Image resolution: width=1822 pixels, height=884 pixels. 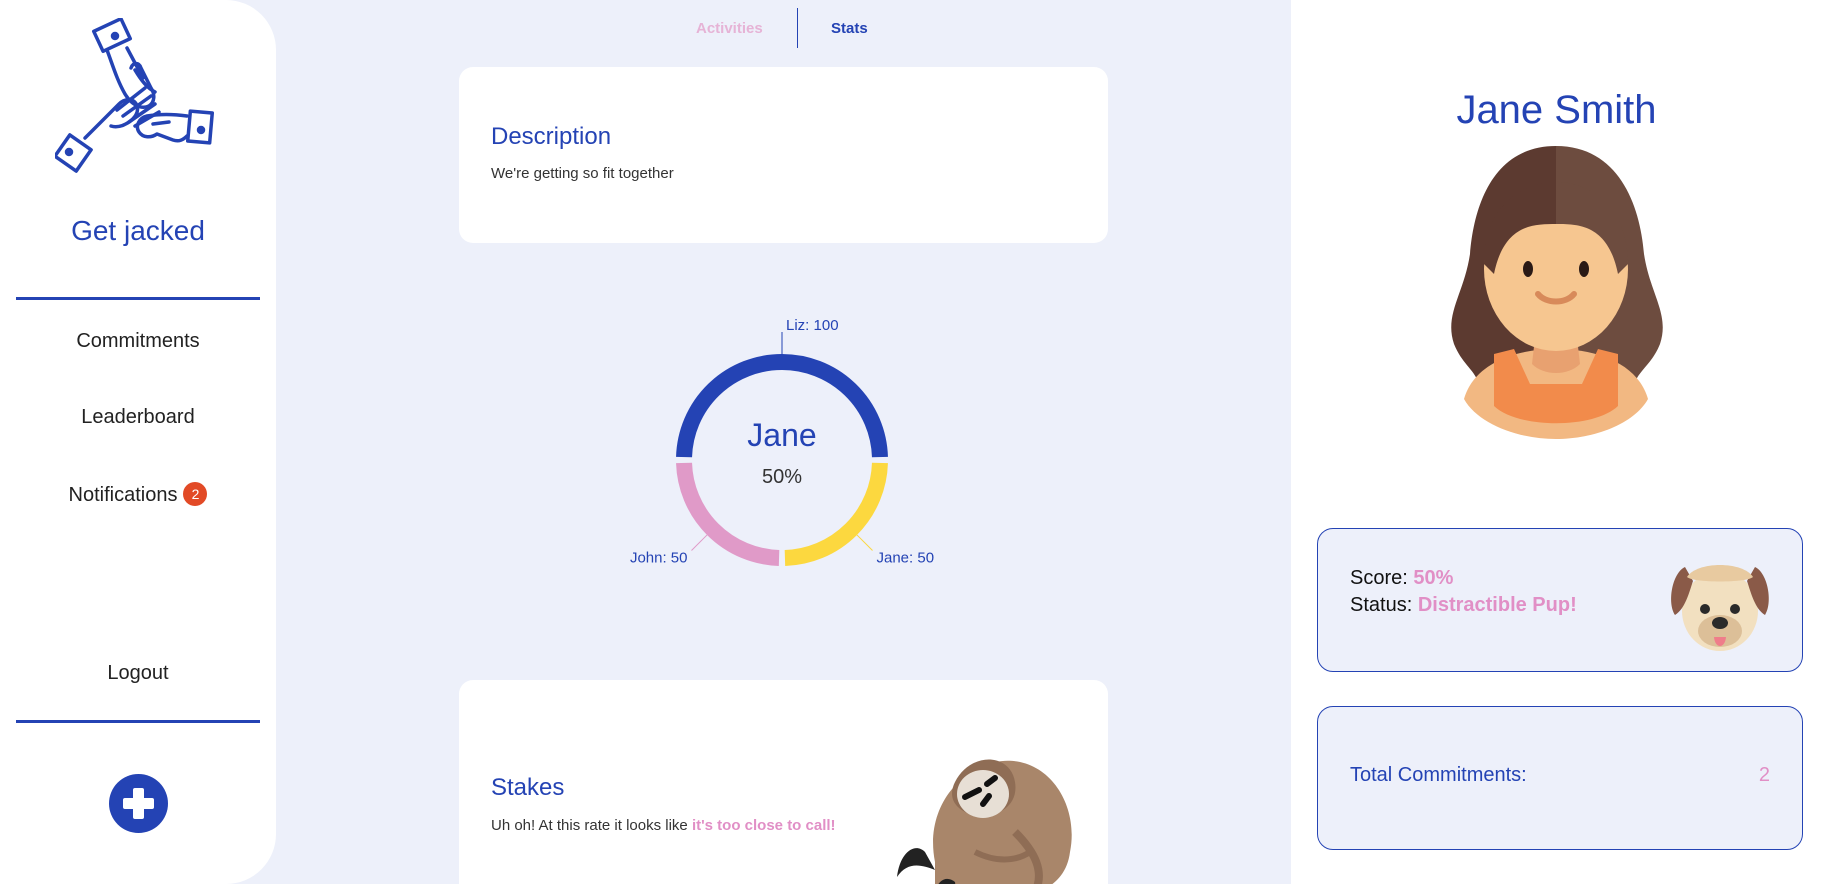 I want to click on tab-separator, so click(x=797, y=28).